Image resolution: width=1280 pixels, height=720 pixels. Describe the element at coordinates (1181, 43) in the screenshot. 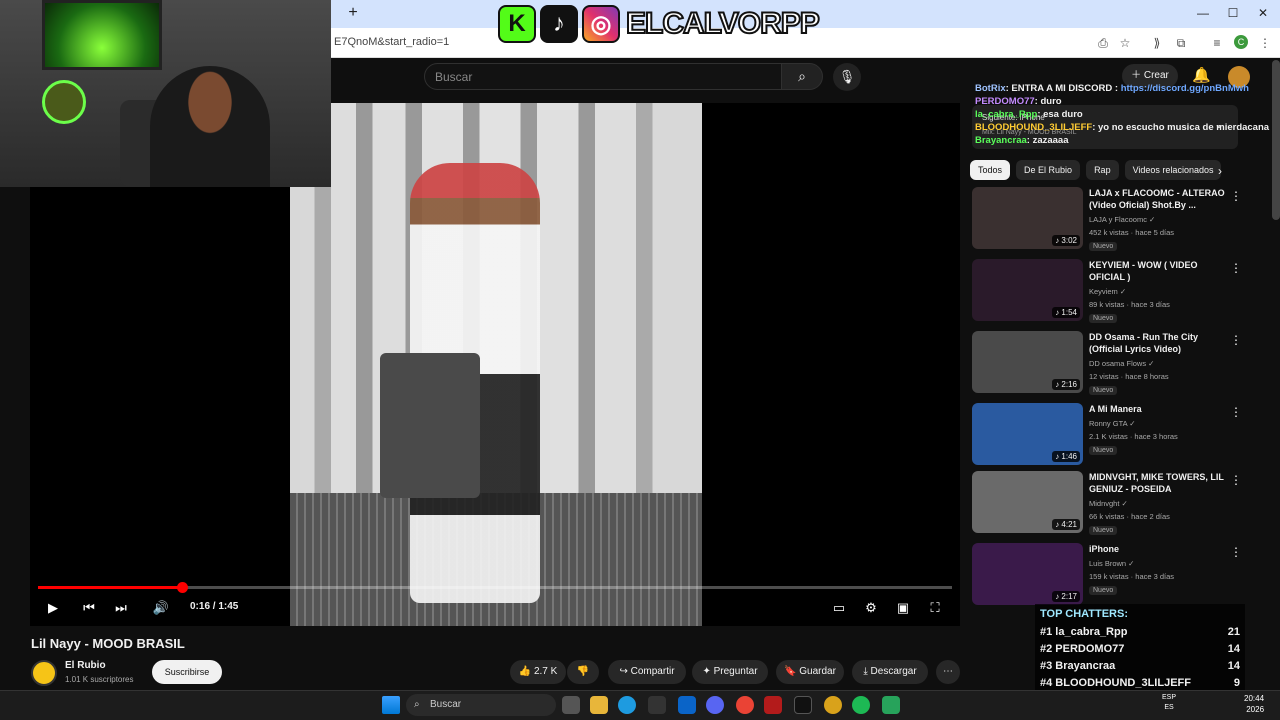

I see `puzzle-icon: ⧉` at that location.